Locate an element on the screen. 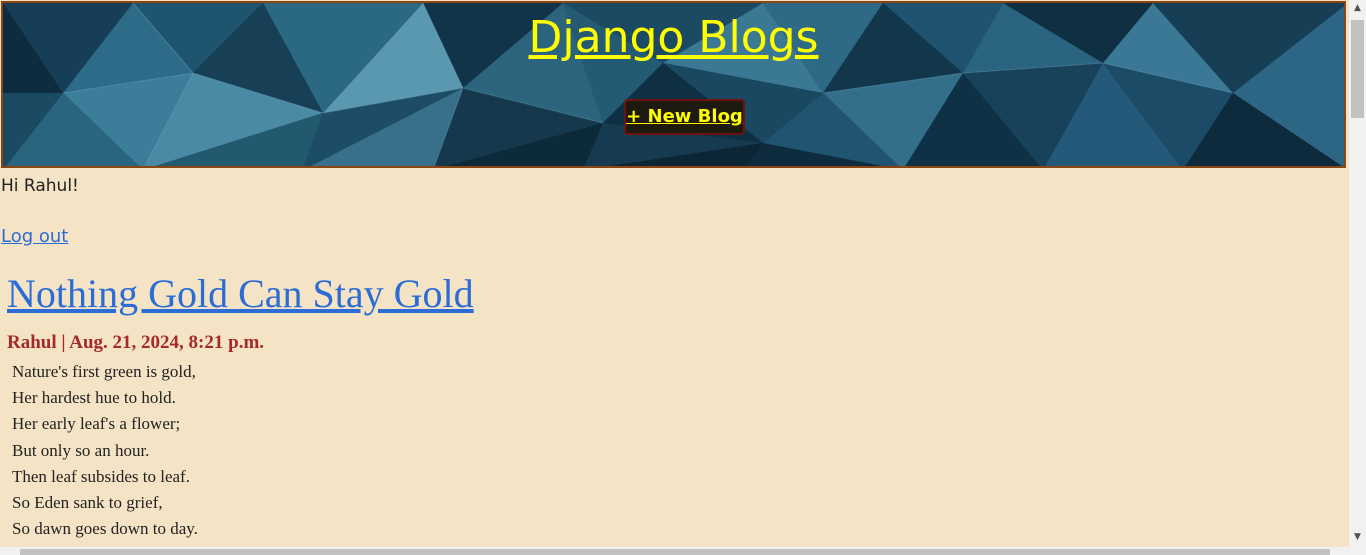  post-title-link: Nothing Gold Can Stay Gold is located at coordinates (240, 293).